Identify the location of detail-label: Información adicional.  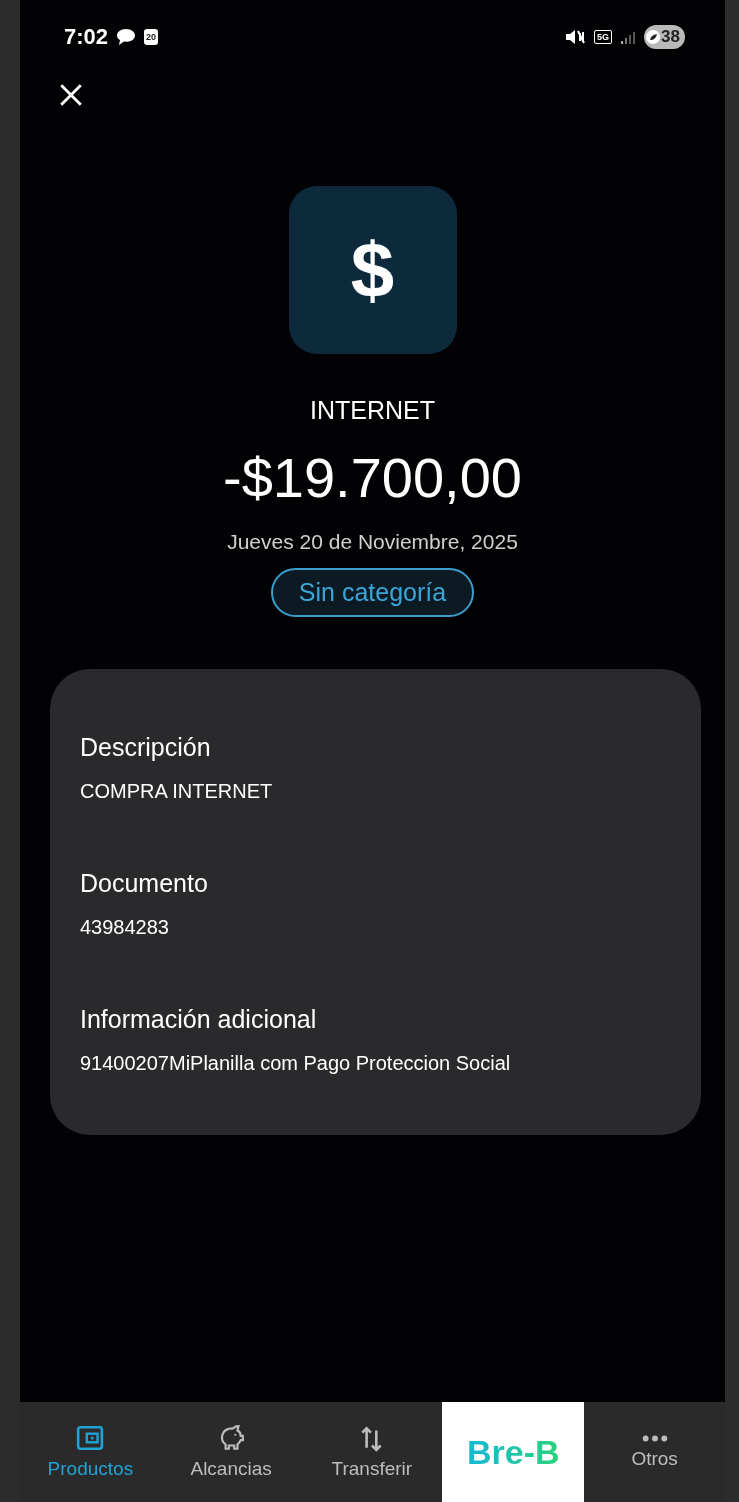
(199, 1019).